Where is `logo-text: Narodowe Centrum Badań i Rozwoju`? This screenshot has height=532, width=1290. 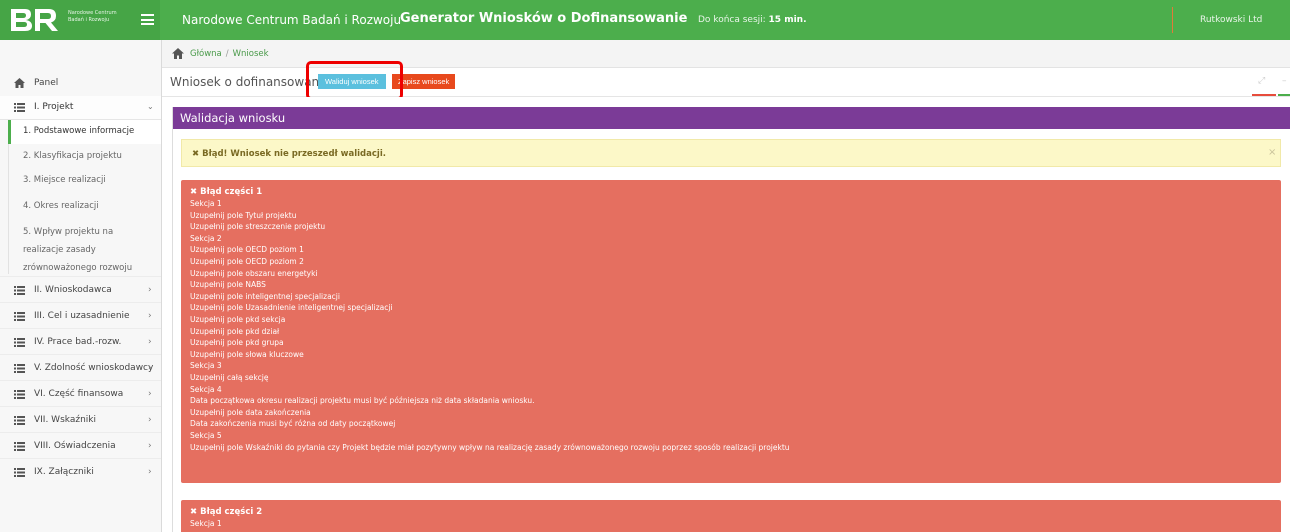
logo-text: Narodowe Centrum Badań i Rozwoju is located at coordinates (92, 16).